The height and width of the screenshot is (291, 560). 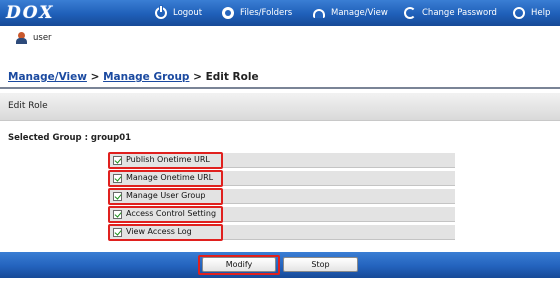 What do you see at coordinates (21, 38) in the screenshot?
I see `user-avatar-icon` at bounding box center [21, 38].